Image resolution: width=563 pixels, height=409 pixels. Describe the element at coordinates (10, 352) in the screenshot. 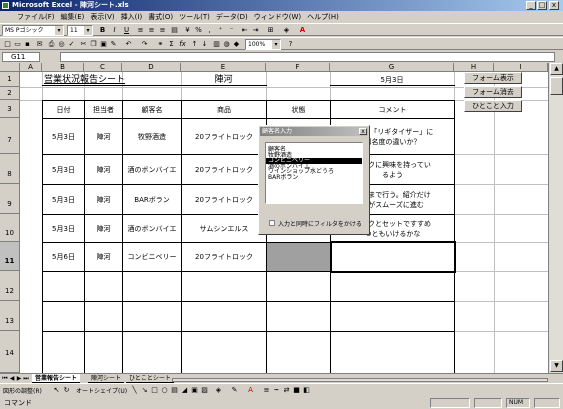

I see `row-header-14: 14` at that location.